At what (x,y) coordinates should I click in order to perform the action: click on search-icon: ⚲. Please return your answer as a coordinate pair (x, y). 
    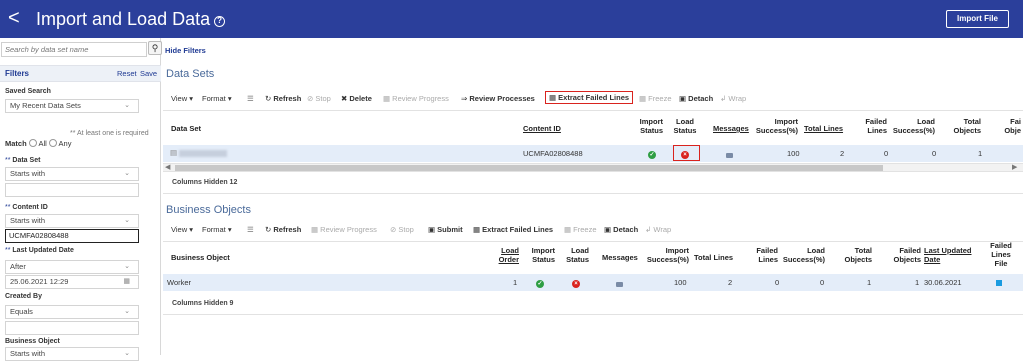
    Looking at the image, I should click on (155, 48).